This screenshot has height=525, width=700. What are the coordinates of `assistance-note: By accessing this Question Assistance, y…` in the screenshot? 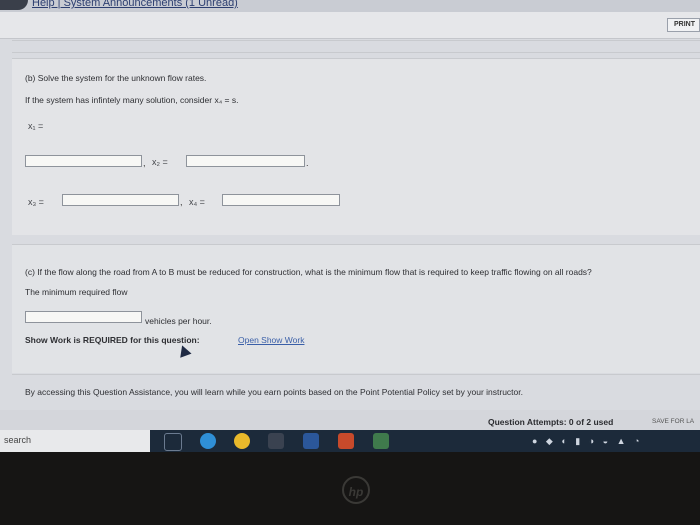 It's located at (274, 392).